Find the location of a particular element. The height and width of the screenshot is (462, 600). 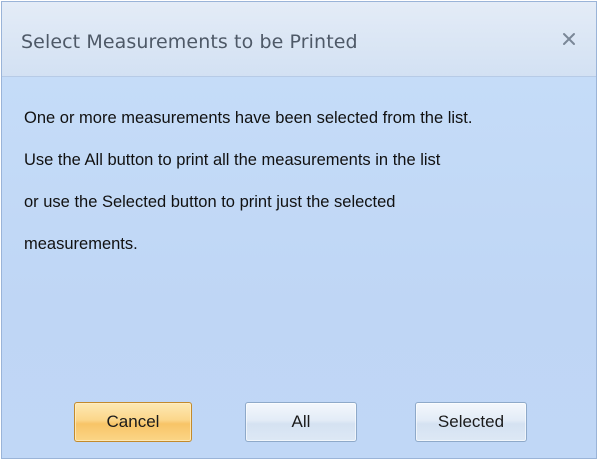

dialog-title: Select Measurements to be Printed is located at coordinates (189, 42).